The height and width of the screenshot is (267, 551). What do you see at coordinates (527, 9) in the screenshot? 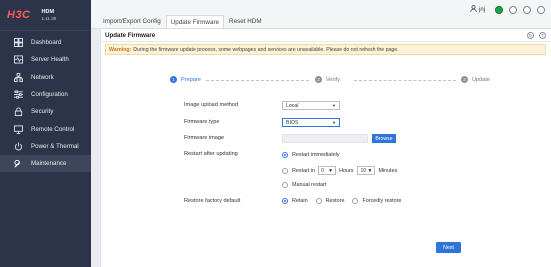
I see `power-status-icon` at bounding box center [527, 9].